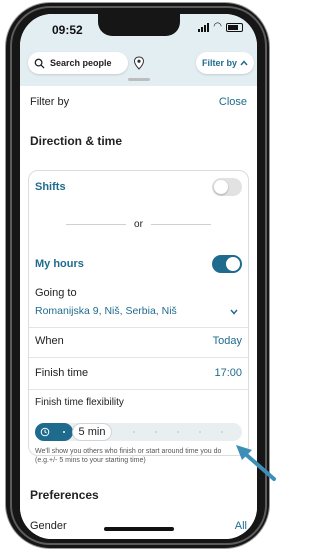 The image size is (320, 552). Describe the element at coordinates (96, 224) in the screenshot. I see `or-line-left` at that location.